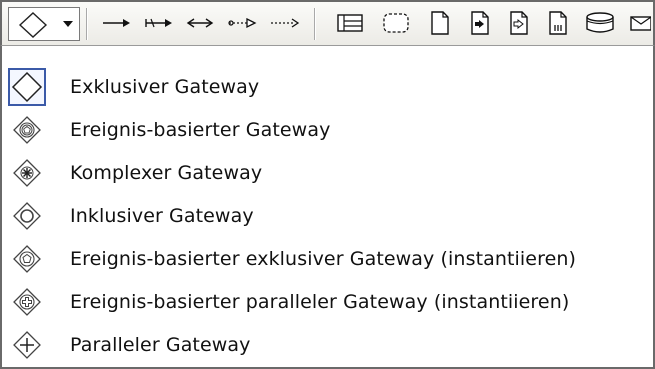 The image size is (655, 369). I want to click on toolbar, so click(327, 23).